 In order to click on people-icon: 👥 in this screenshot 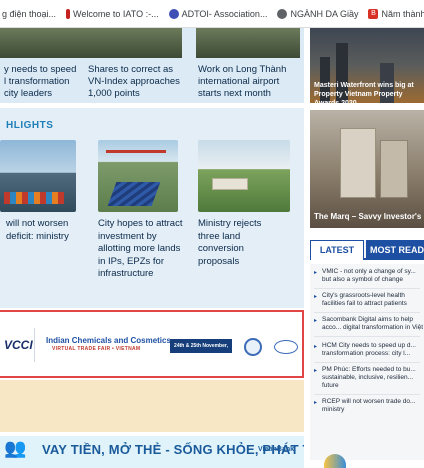, I will do `click(15, 448)`.